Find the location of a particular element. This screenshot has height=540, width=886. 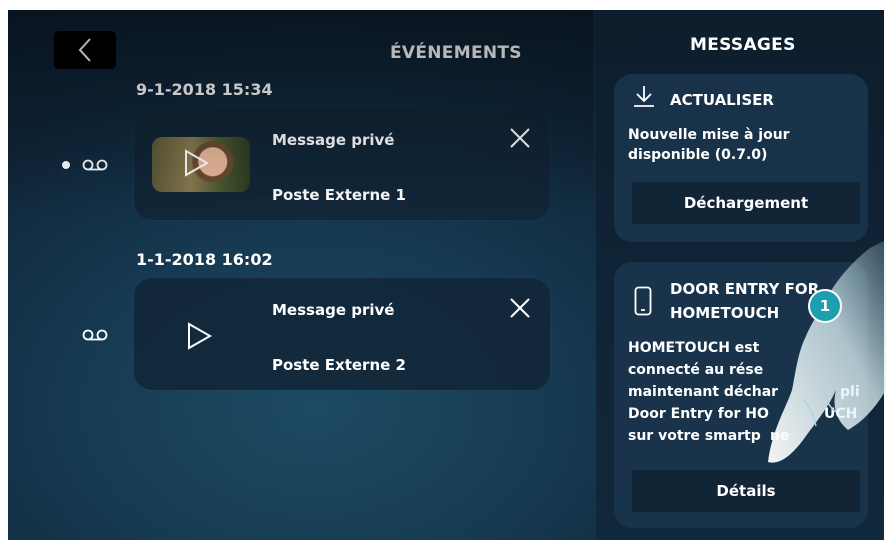

messages-title: MESSAGES is located at coordinates (743, 45).